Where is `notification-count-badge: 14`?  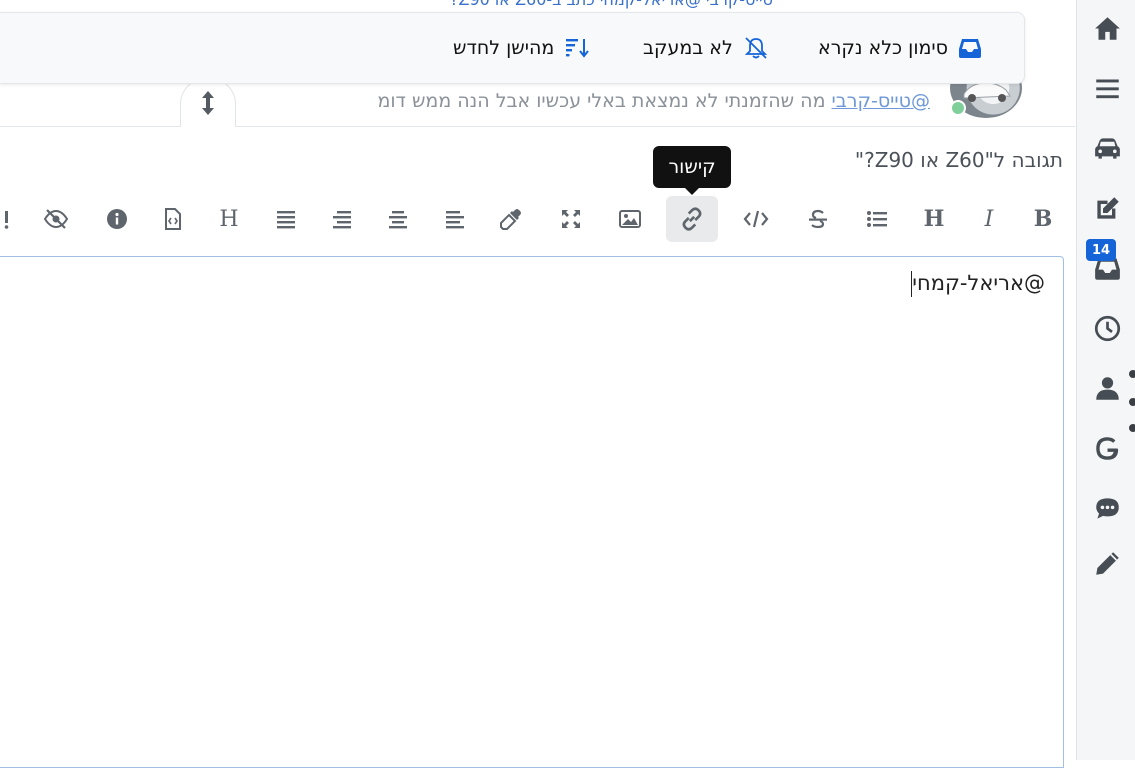 notification-count-badge: 14 is located at coordinates (1101, 250).